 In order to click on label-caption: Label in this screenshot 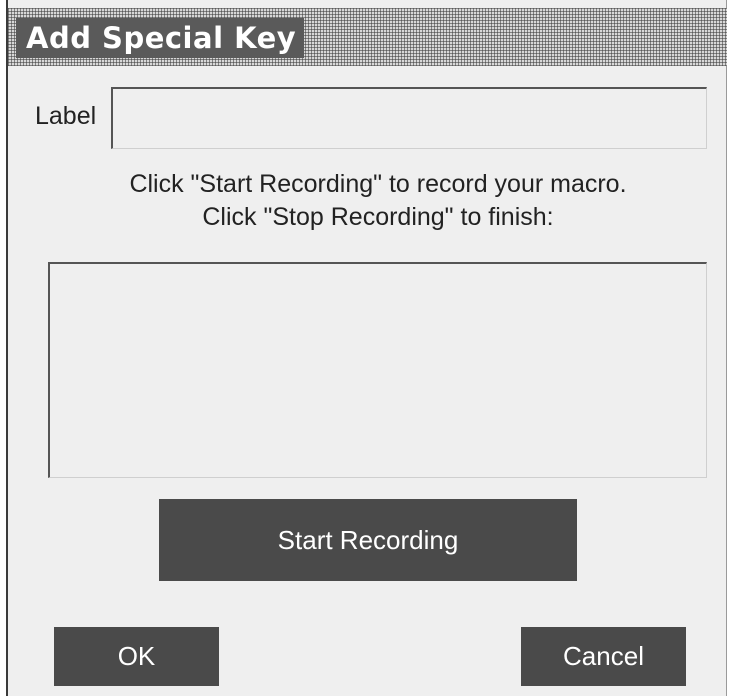, I will do `click(66, 116)`.